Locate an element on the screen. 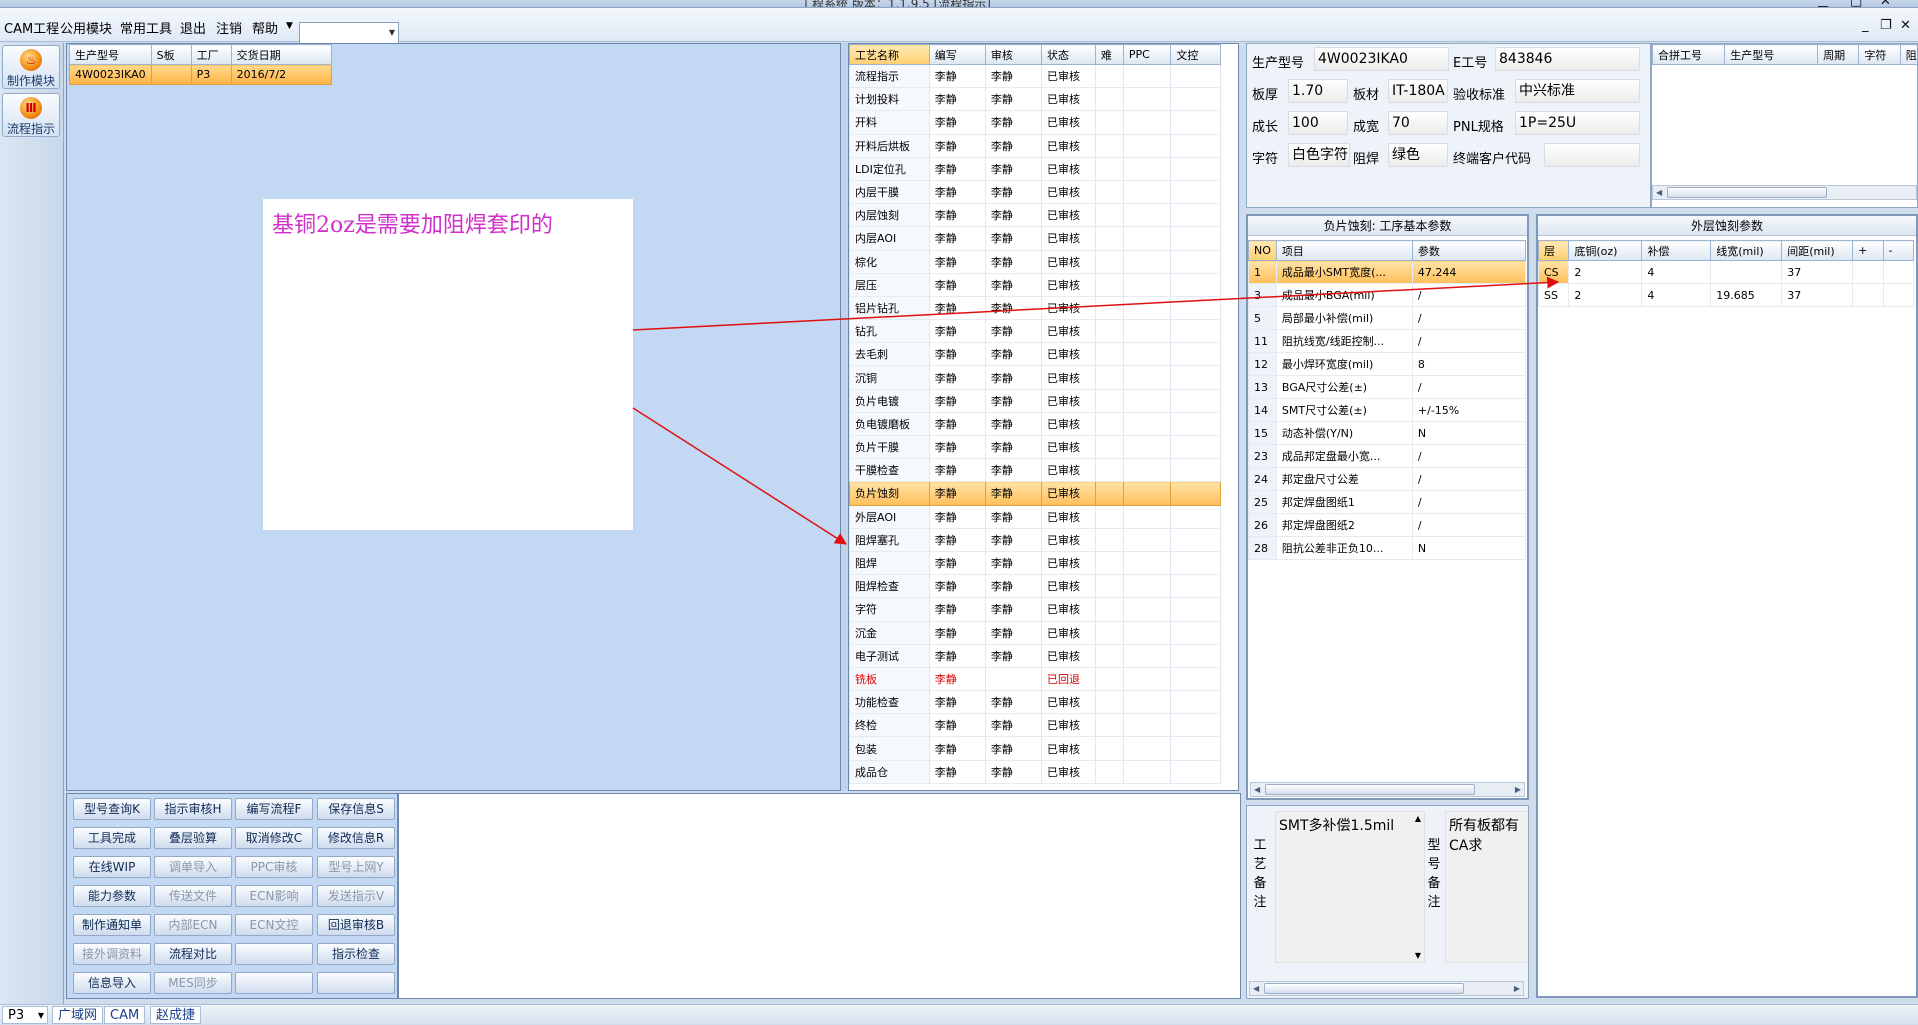  column-header: S板 is located at coordinates (171, 54).